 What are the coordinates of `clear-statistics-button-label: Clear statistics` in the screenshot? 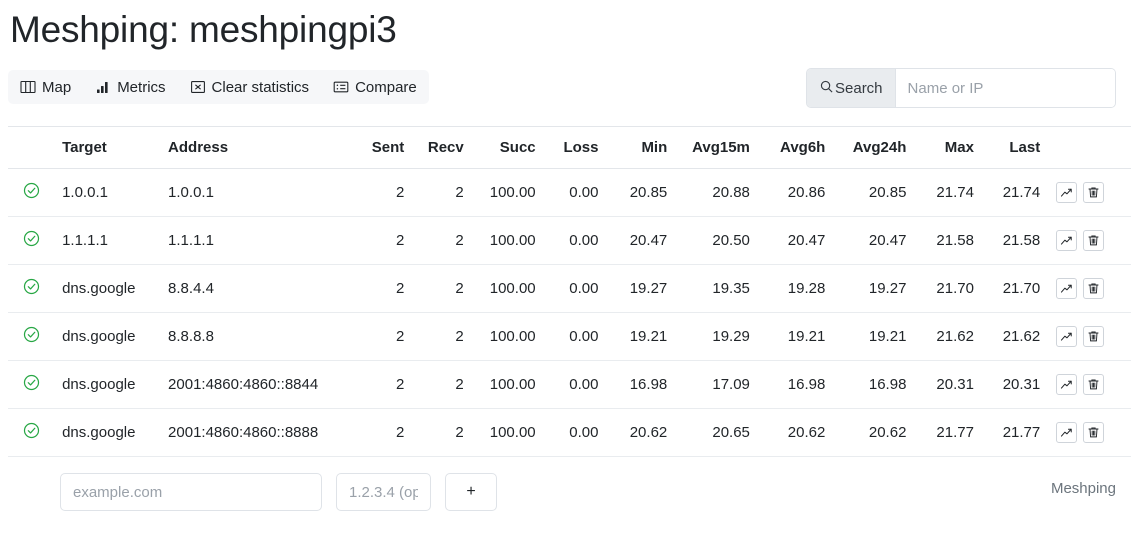 It's located at (260, 87).